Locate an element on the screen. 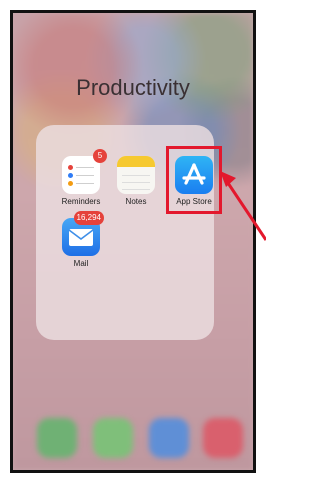 The image size is (320, 481). safari-app-icon is located at coordinates (169, 438).